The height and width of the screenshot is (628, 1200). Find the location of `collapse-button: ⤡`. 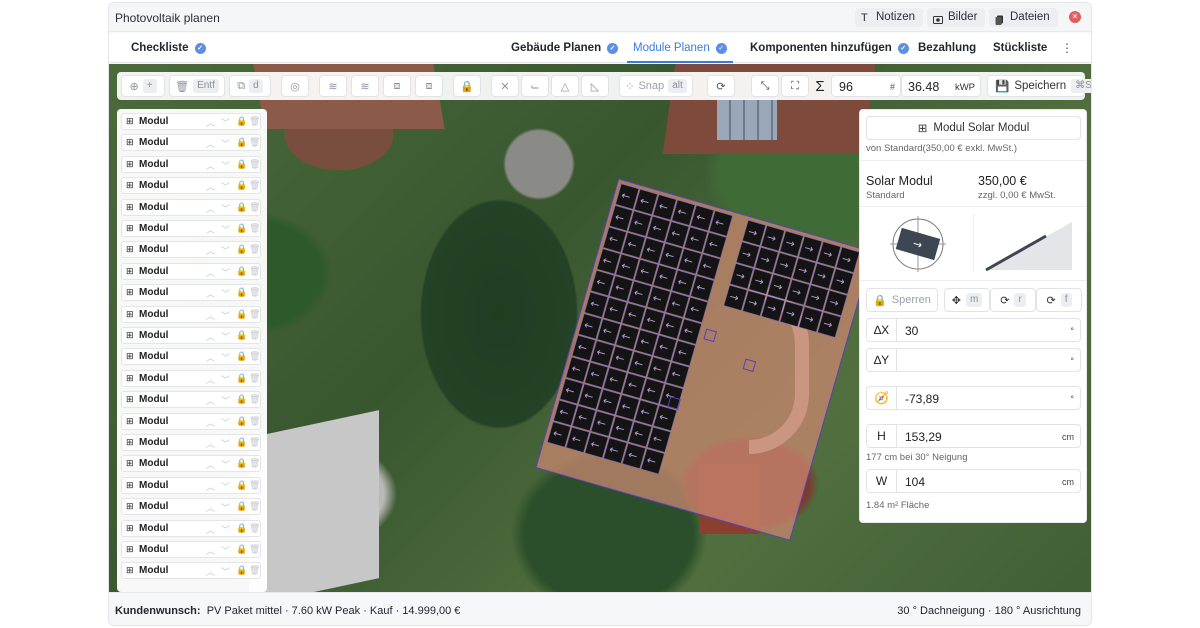

collapse-button: ⤡ is located at coordinates (765, 86).